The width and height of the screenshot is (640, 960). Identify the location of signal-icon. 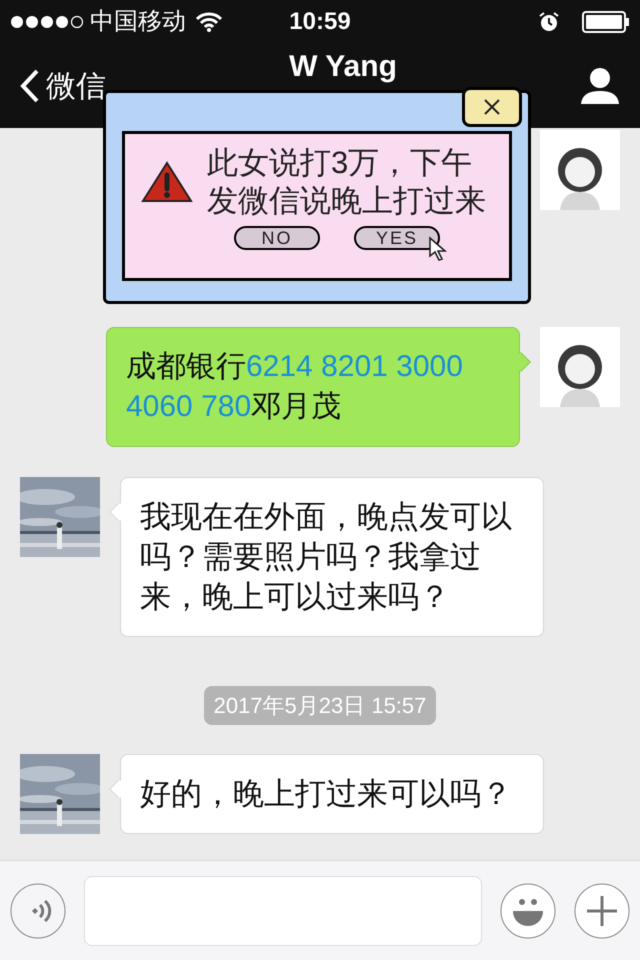
(47, 22).